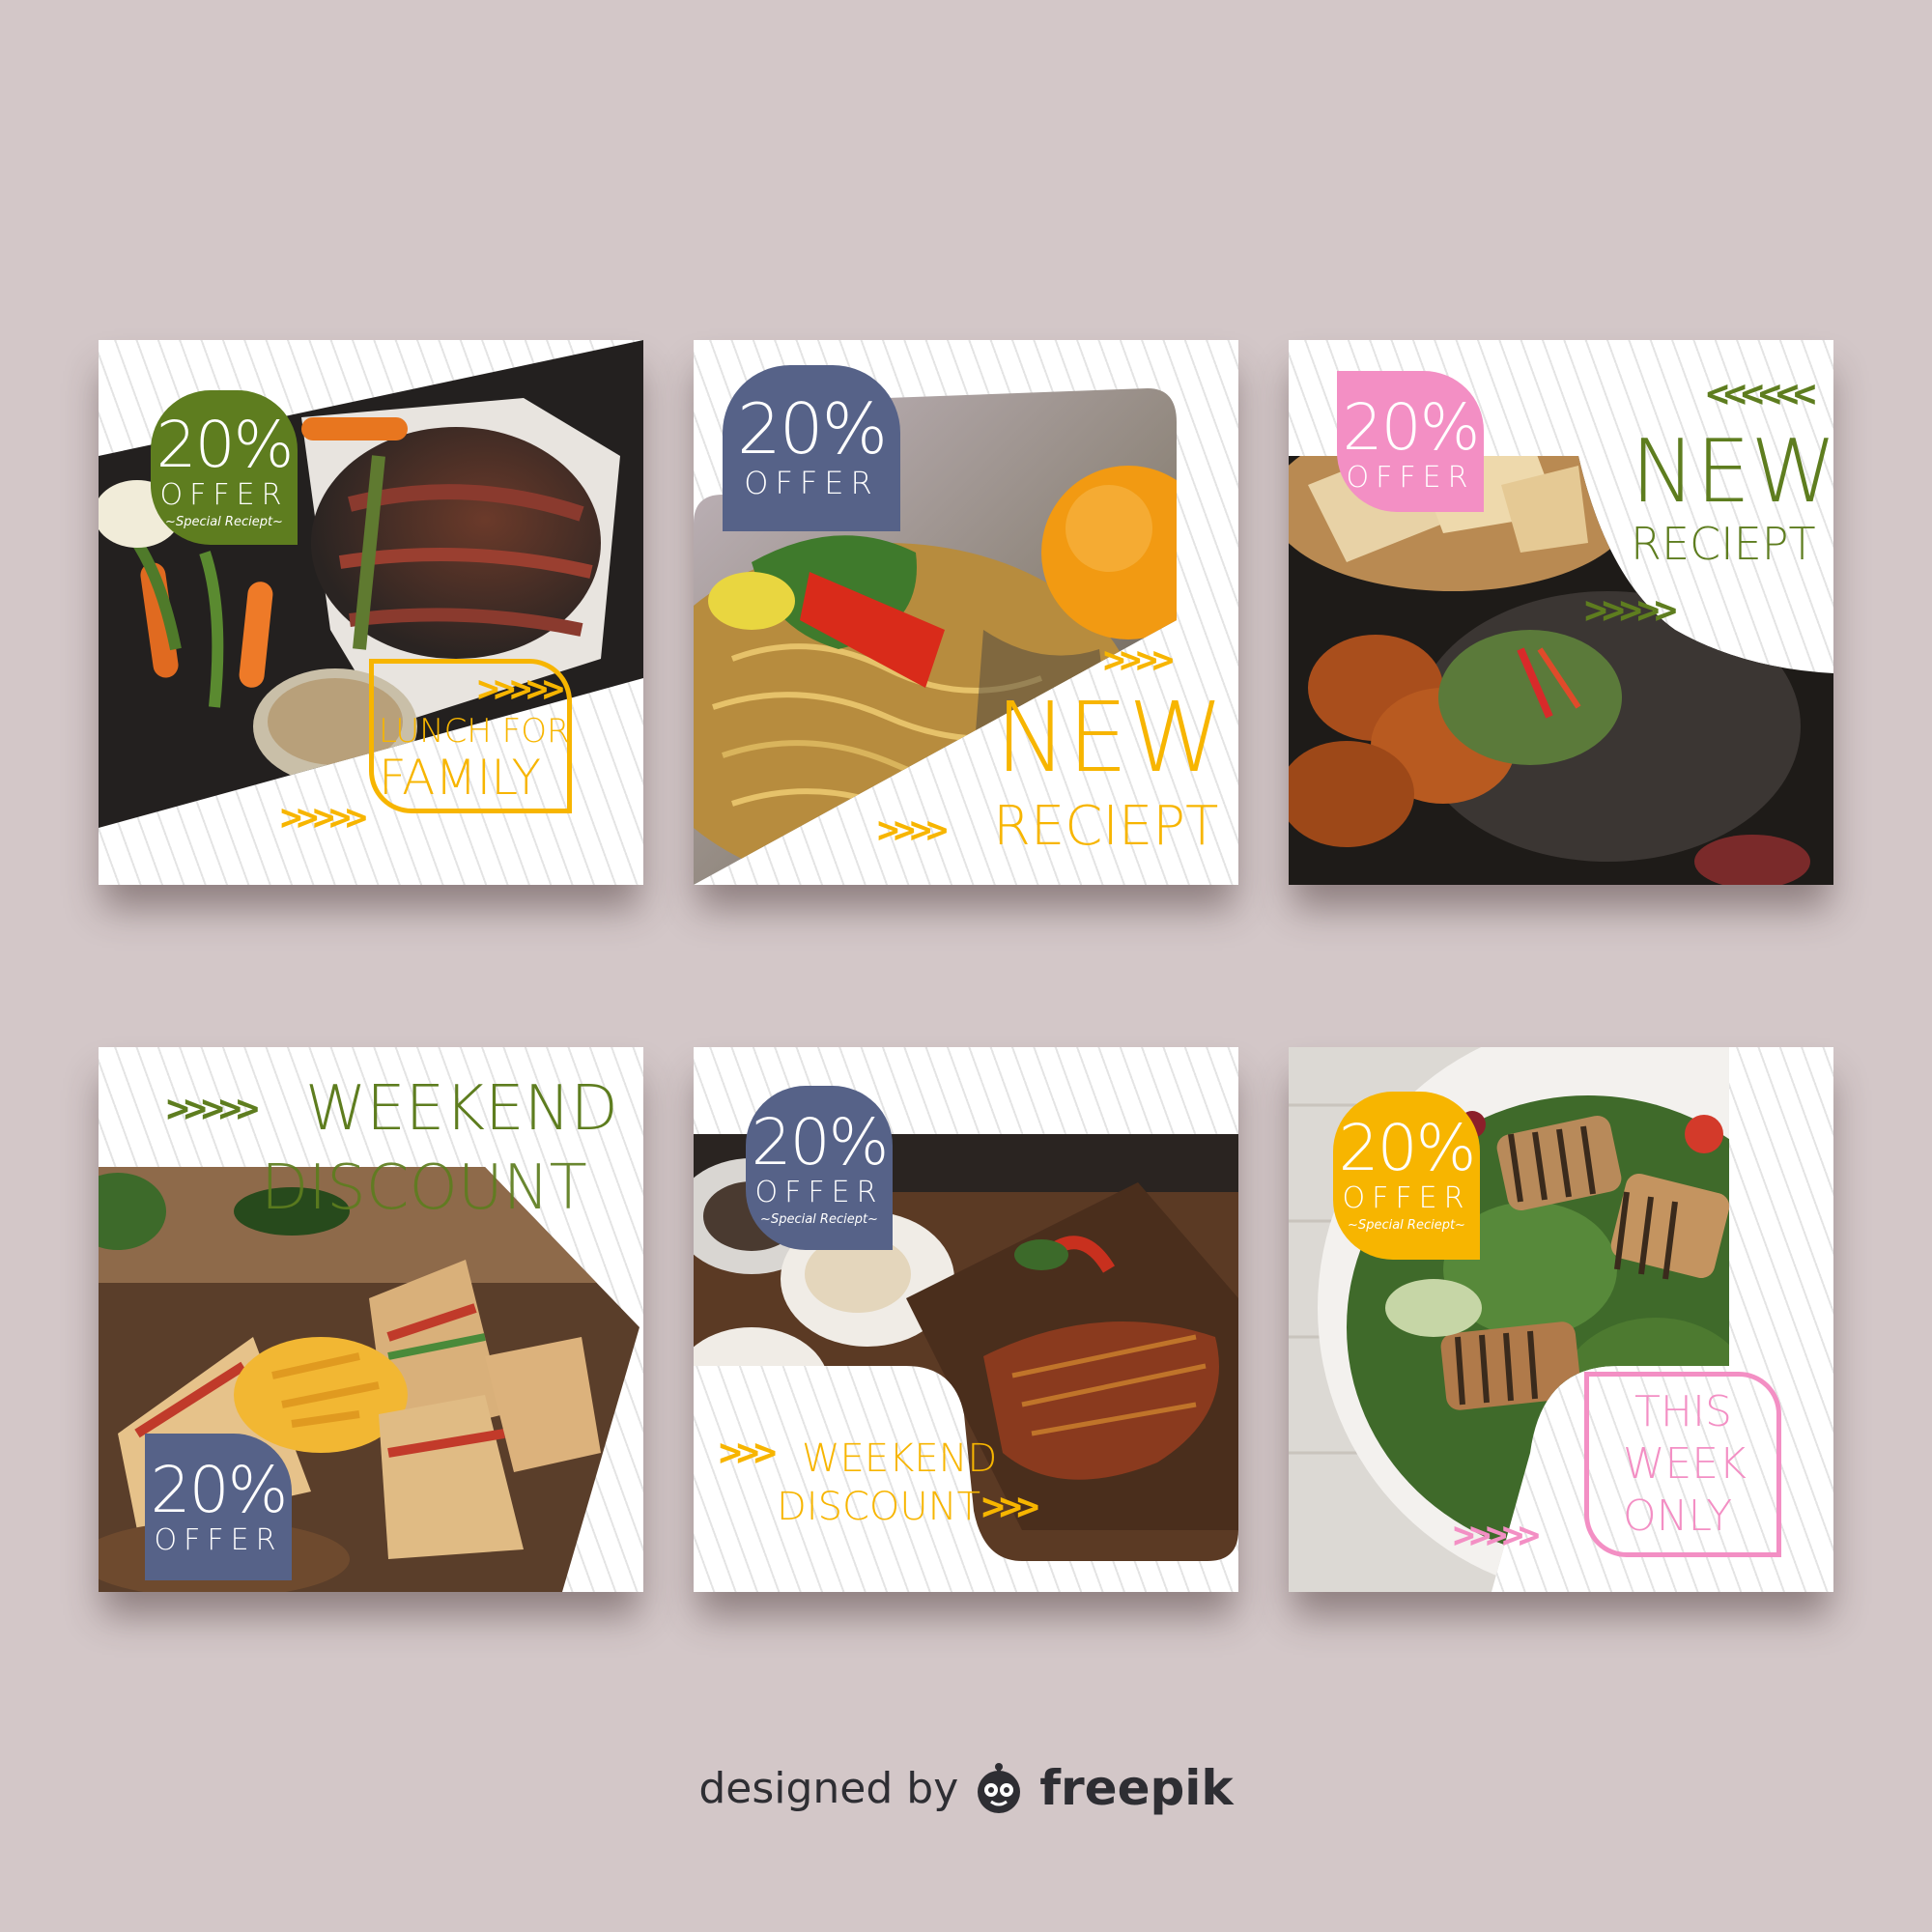 The width and height of the screenshot is (1932, 1932). I want to click on headline-week: WEEK, so click(1685, 1464).